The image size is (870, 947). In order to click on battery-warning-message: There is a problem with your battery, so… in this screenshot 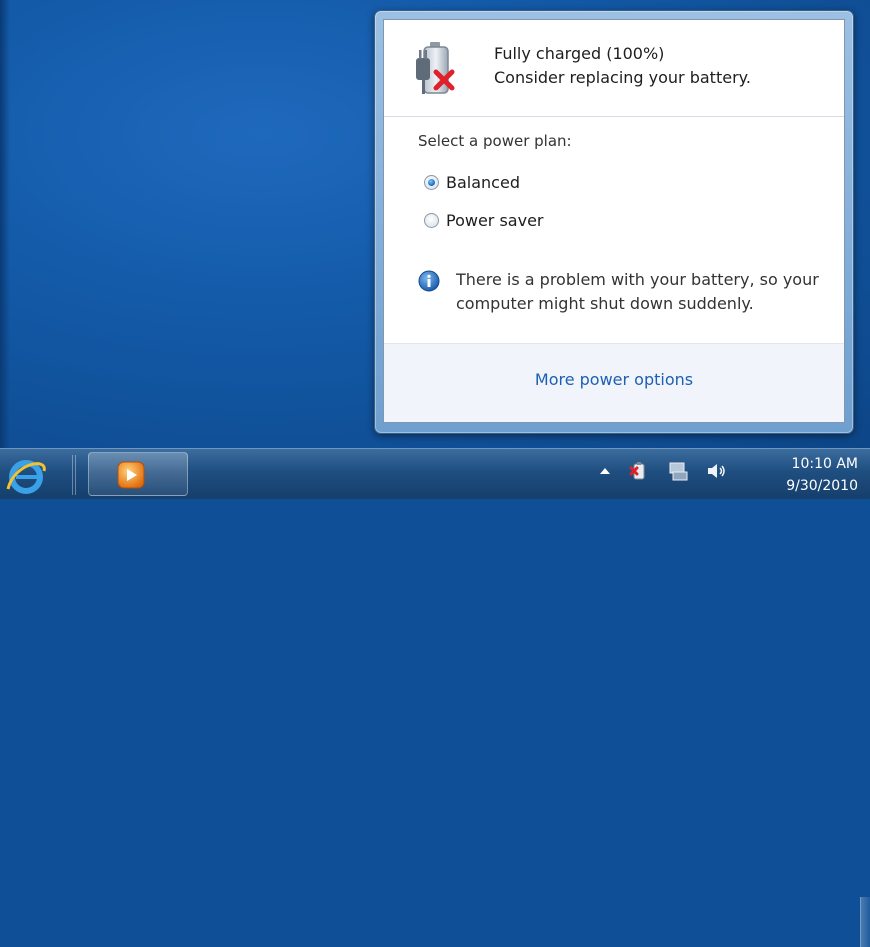, I will do `click(637, 291)`.